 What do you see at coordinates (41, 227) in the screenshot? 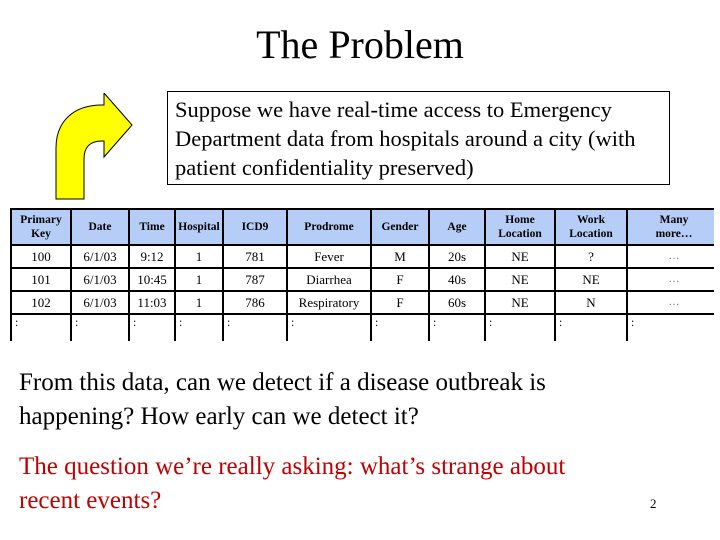
I see `column-header: Primary Key` at bounding box center [41, 227].